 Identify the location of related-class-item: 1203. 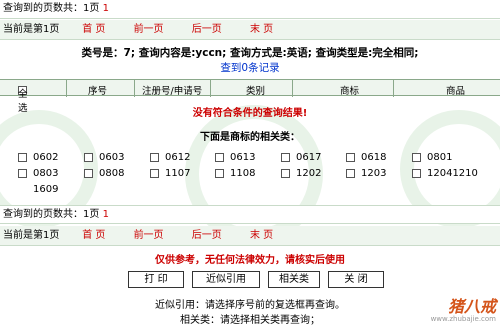
(366, 174).